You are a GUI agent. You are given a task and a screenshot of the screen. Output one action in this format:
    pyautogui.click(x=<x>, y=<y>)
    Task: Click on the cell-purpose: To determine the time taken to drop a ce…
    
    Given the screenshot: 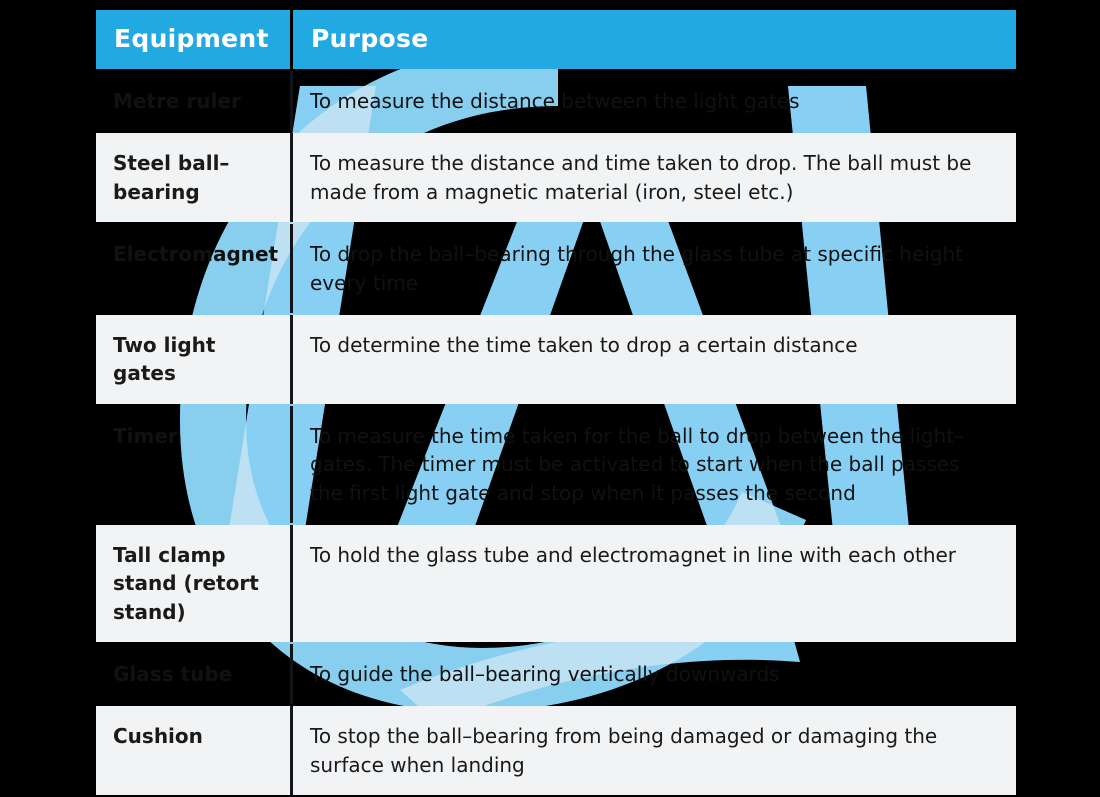 What is the action you would take?
    pyautogui.click(x=654, y=359)
    